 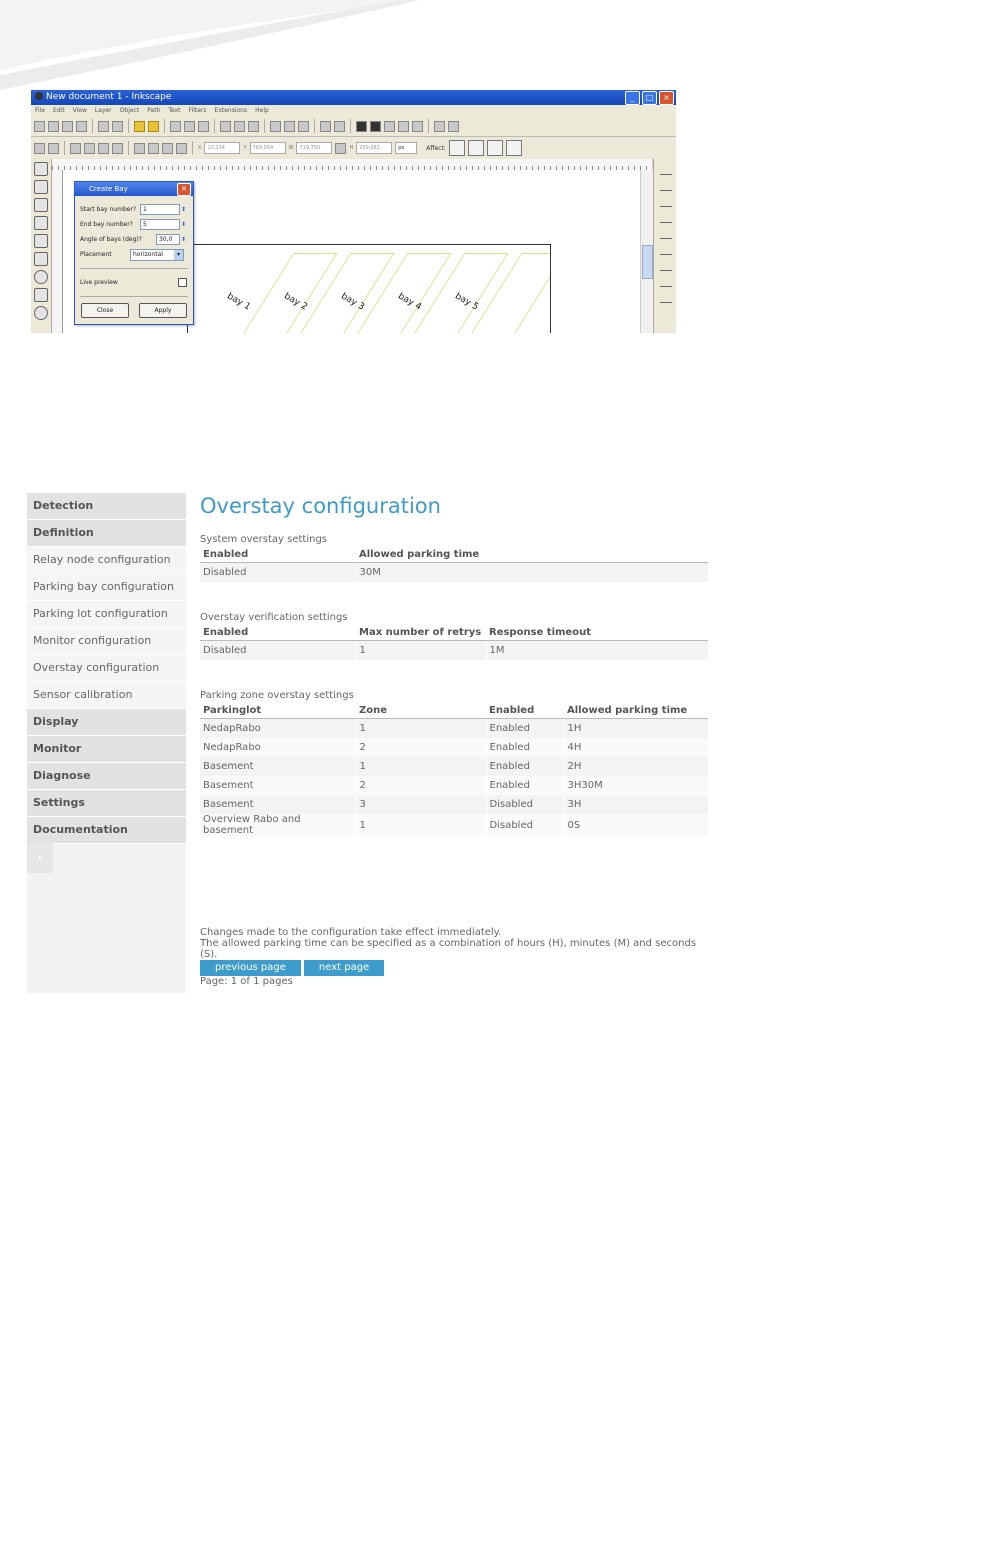 I want to click on lower-to-bottom-icon, so click(x=181, y=148).